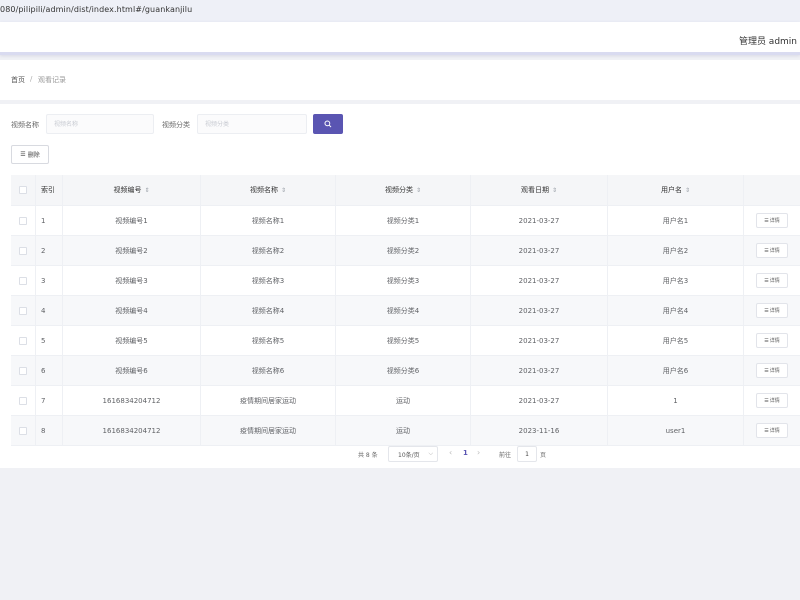 The width and height of the screenshot is (800, 600). I want to click on top-header: 管理员 admin, so click(400, 38).